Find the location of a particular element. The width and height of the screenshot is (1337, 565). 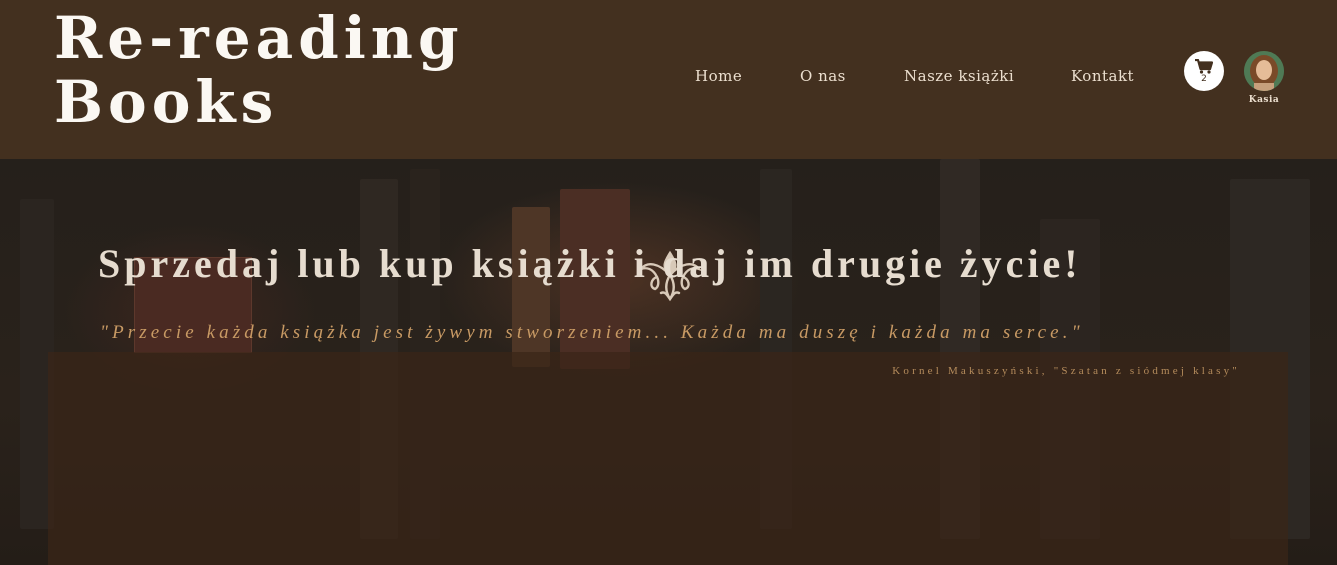

nav-books: Nasze książki is located at coordinates (959, 76).